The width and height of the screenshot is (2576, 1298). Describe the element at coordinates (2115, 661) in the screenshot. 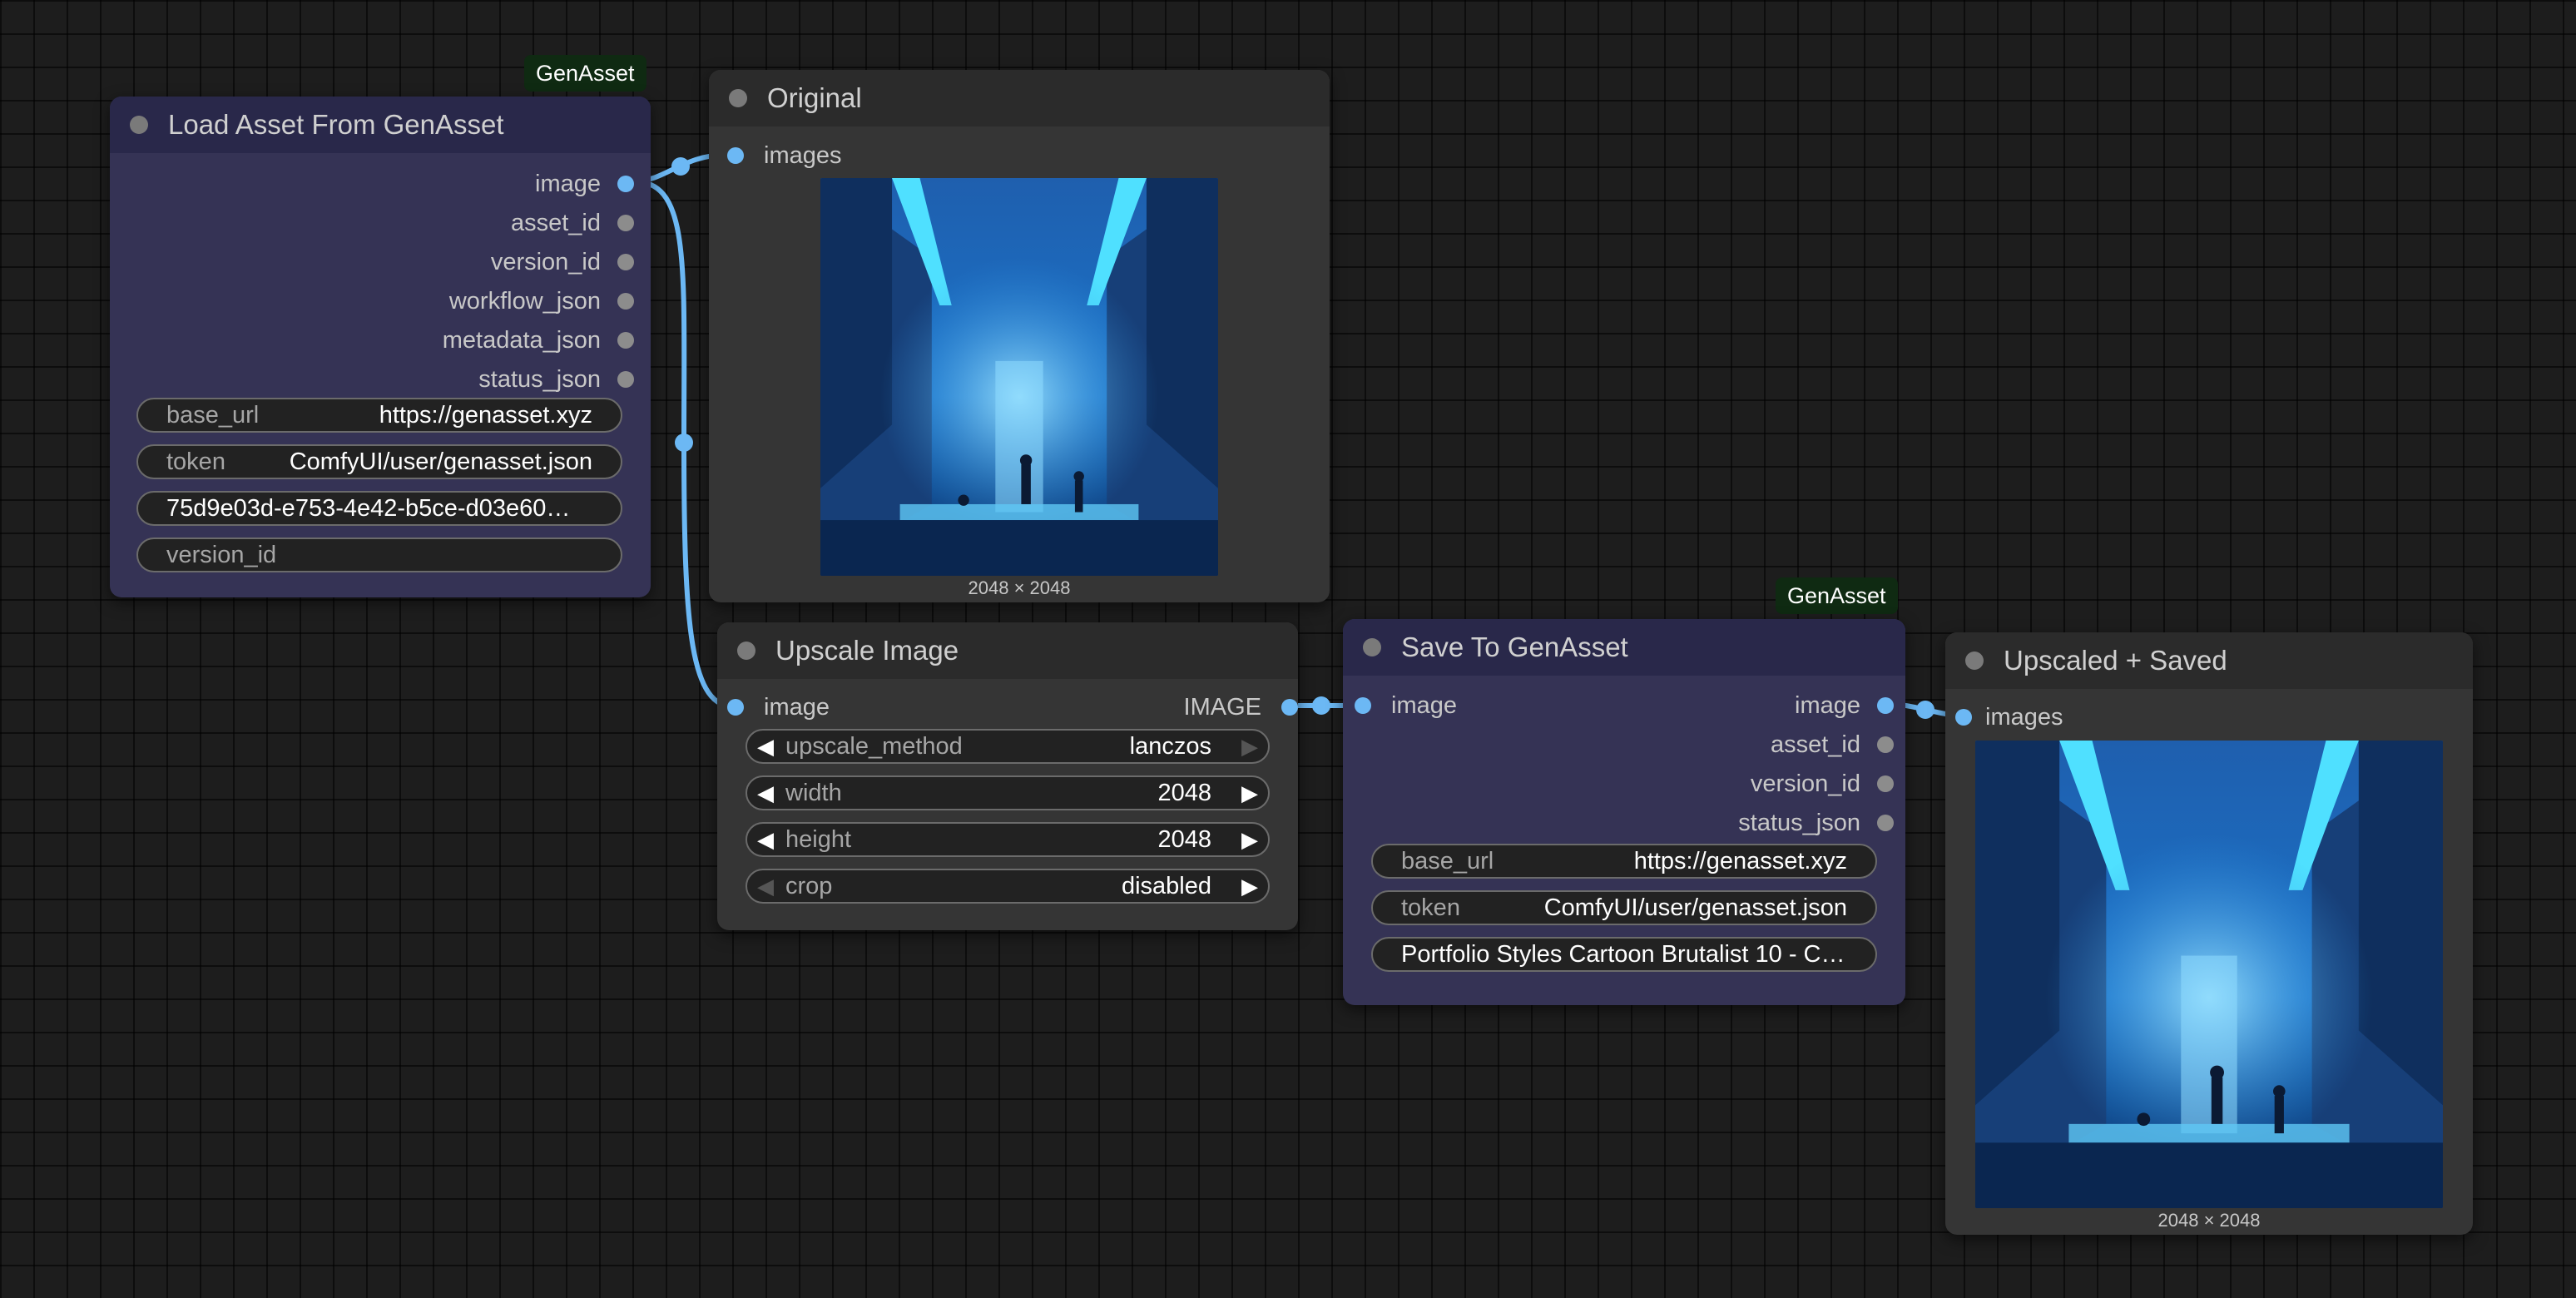

I see `node-title: Upscaled + Saved` at that location.